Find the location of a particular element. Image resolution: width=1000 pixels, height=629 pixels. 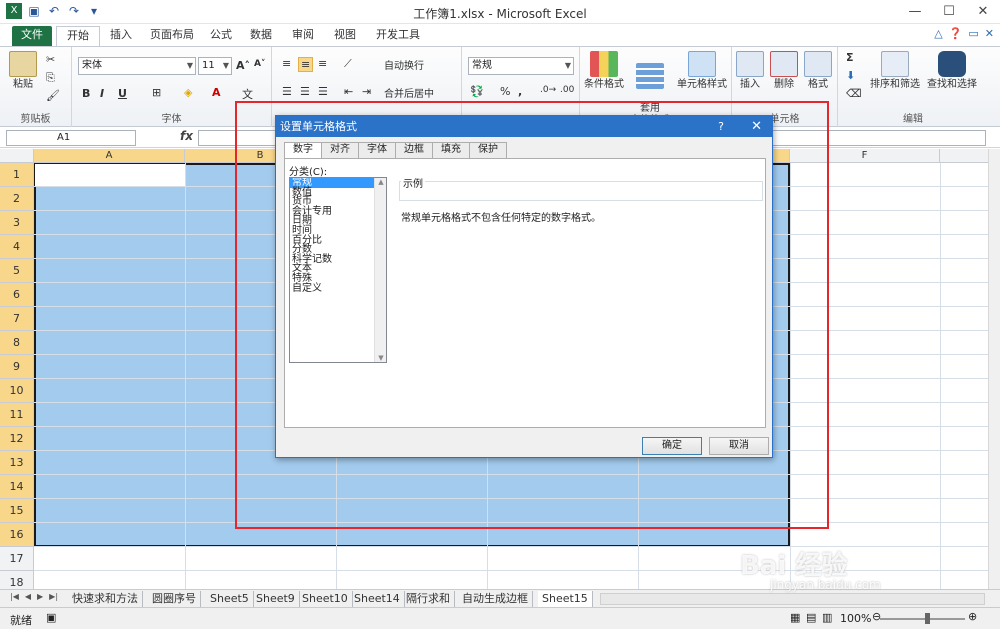

format-painter-icon: 🖌 is located at coordinates (53, 95).